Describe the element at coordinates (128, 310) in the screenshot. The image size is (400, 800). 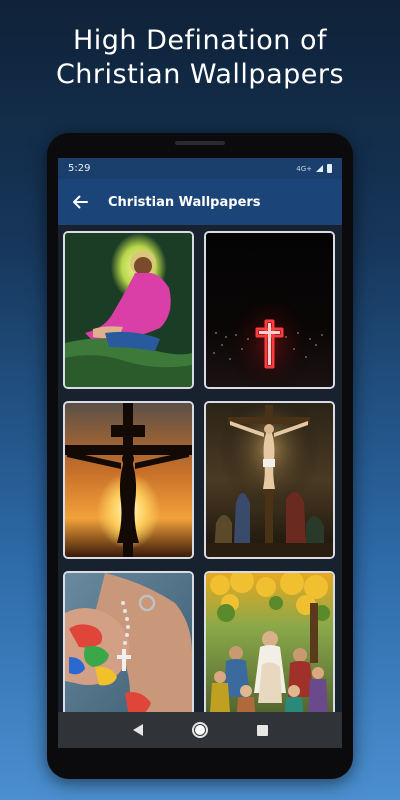
I see `wallpaper-tile-jesus-praying` at that location.